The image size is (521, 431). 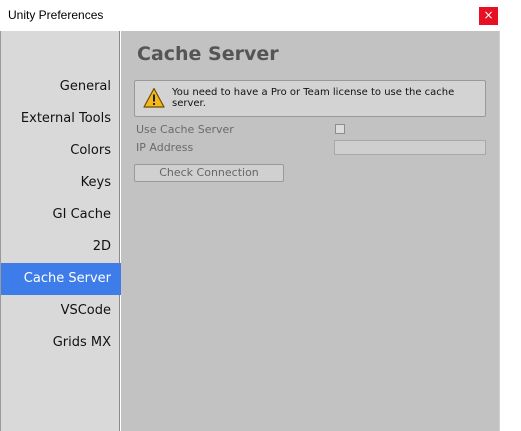 I want to click on sidebar-item-general: General, so click(x=61, y=87).